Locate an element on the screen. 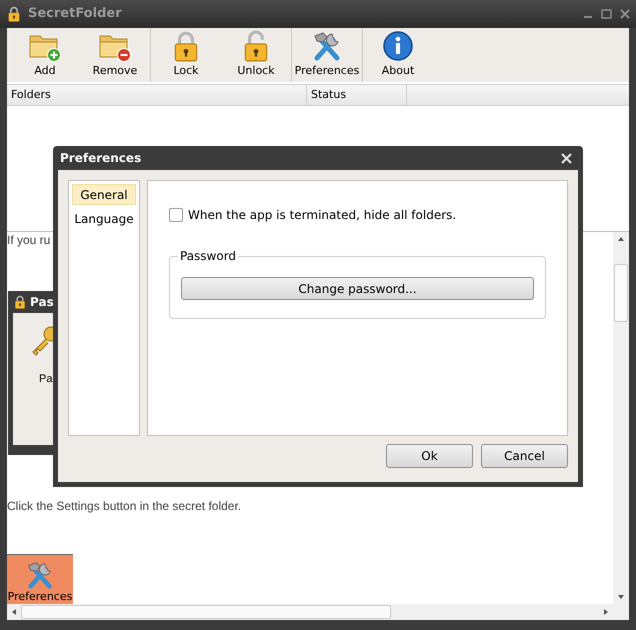 The width and height of the screenshot is (636, 630). toolbar-button: Add is located at coordinates (45, 55).